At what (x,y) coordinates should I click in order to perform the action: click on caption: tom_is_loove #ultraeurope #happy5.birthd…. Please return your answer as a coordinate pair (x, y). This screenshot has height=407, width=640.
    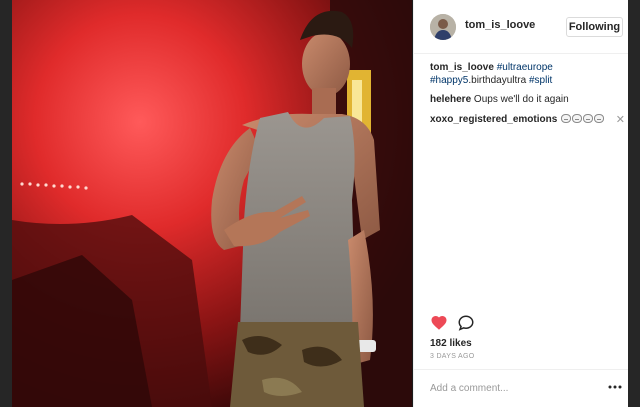
    Looking at the image, I should click on (525, 74).